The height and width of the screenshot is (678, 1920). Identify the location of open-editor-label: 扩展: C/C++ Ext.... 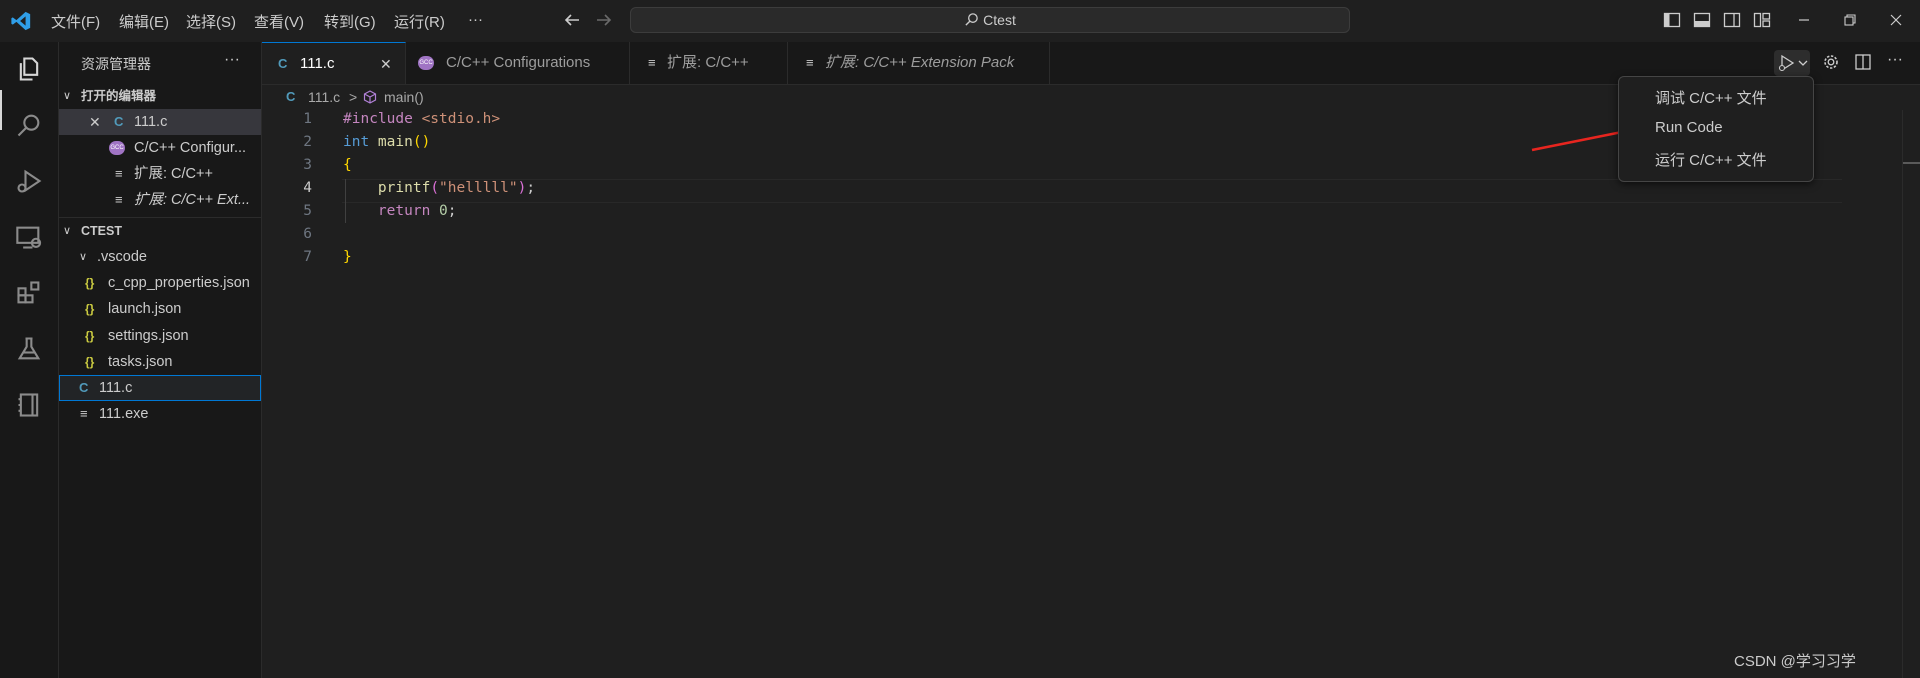
(192, 200).